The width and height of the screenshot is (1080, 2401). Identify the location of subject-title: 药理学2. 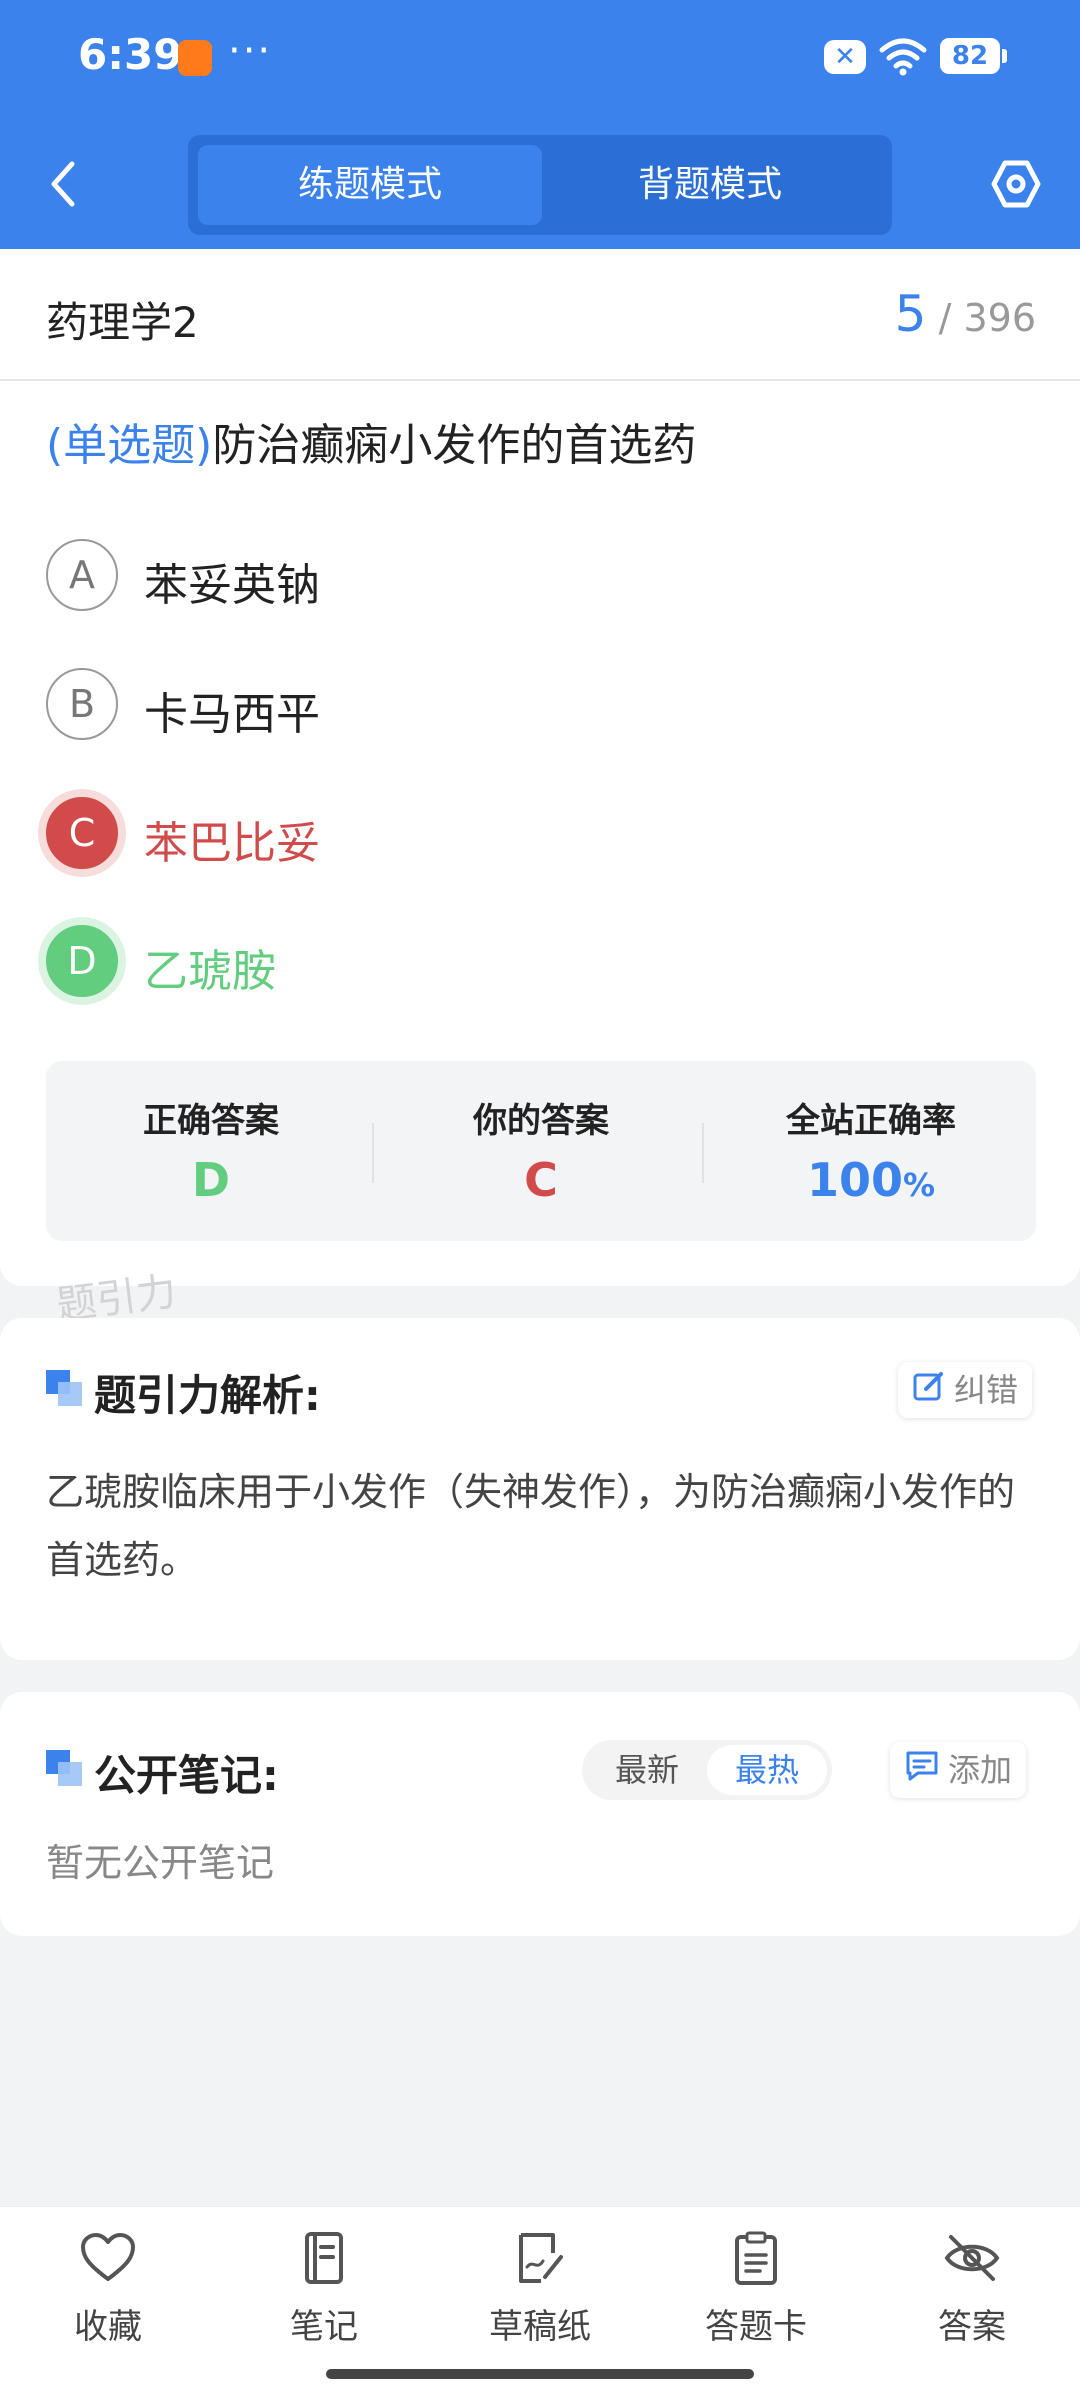
(122, 322).